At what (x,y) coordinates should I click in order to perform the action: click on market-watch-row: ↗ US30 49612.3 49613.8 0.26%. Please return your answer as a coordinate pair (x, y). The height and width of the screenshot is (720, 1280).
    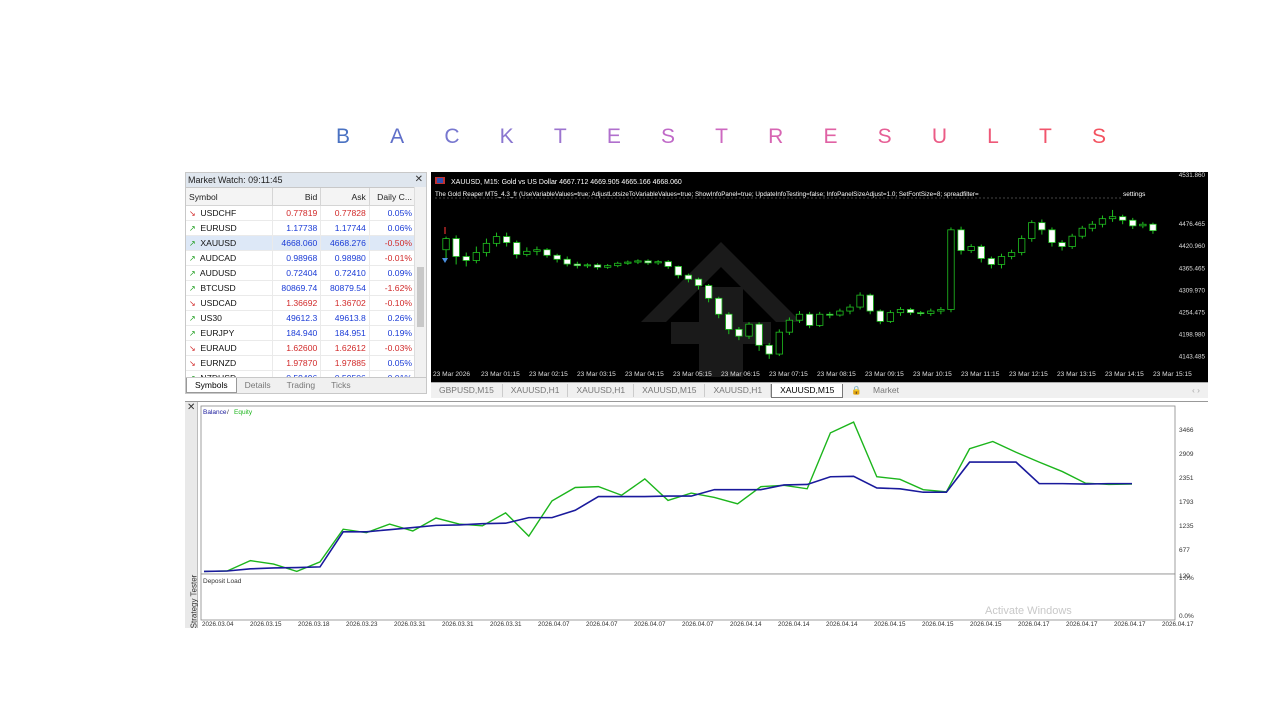
    Looking at the image, I should click on (301, 318).